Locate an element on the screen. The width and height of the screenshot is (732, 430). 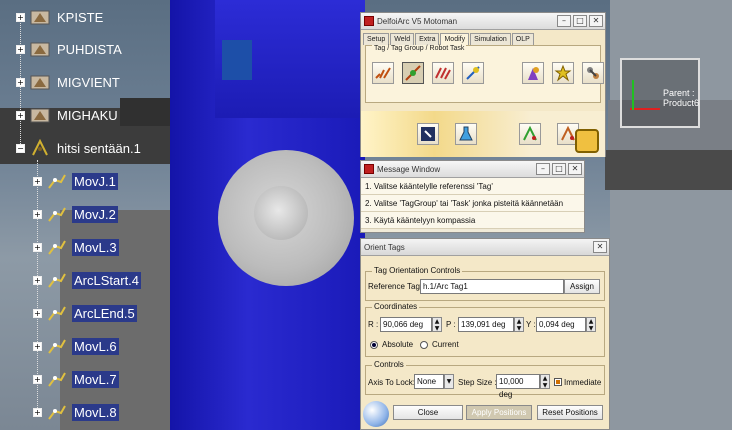
reference-tag-label: Reference Tag is located at coordinates (394, 286).